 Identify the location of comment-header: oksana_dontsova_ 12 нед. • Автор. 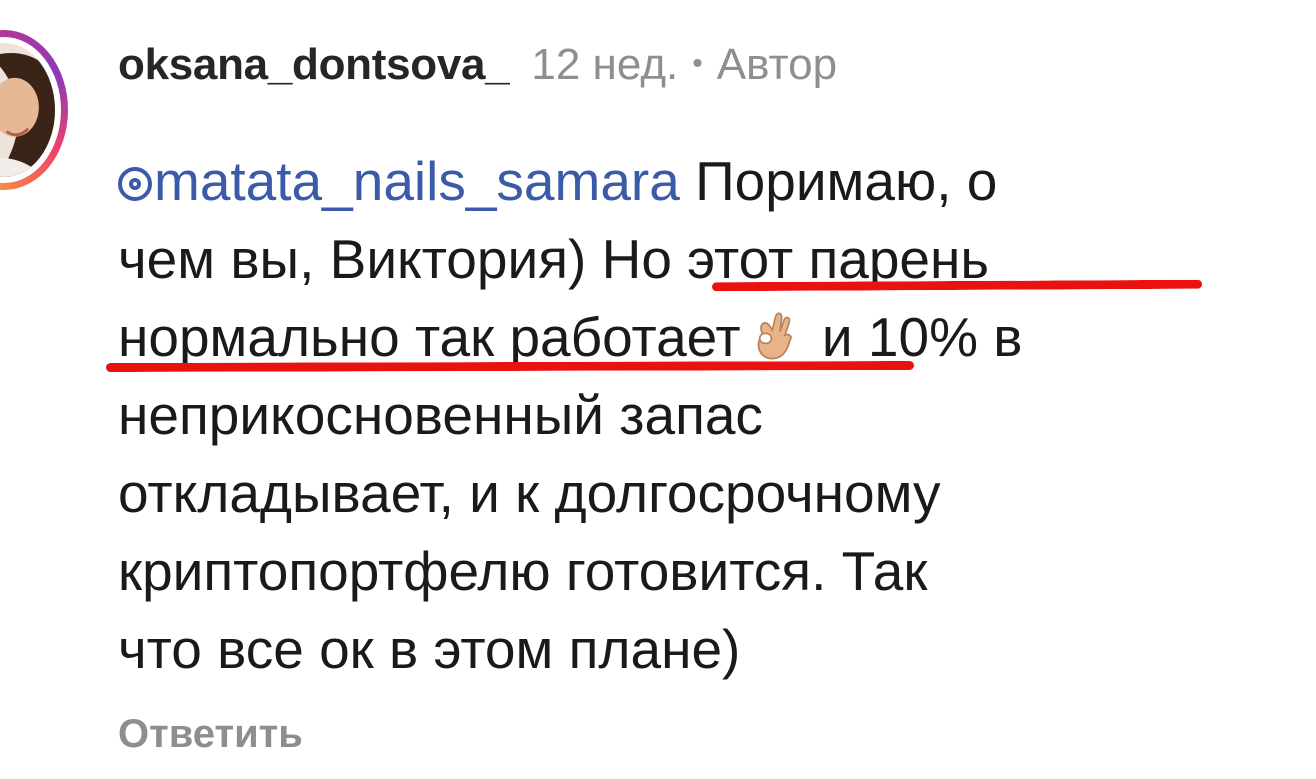
(477, 70).